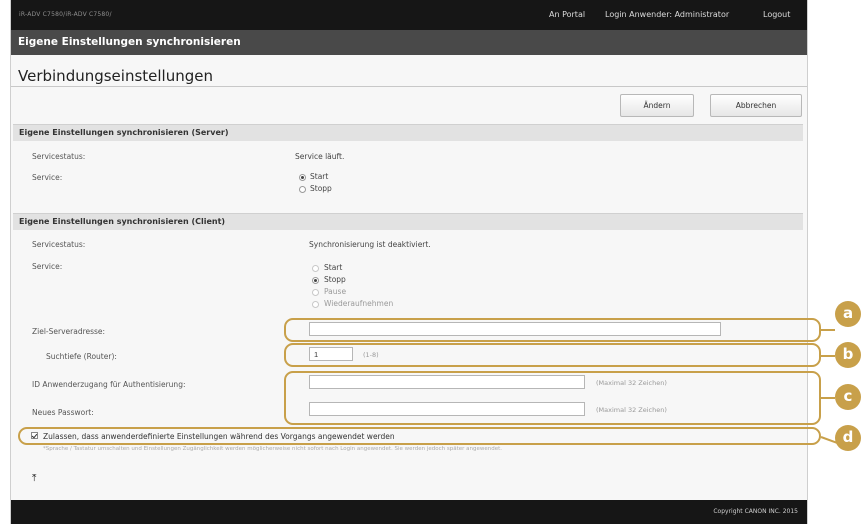  I want to click on callout-badge-c: c, so click(848, 397).